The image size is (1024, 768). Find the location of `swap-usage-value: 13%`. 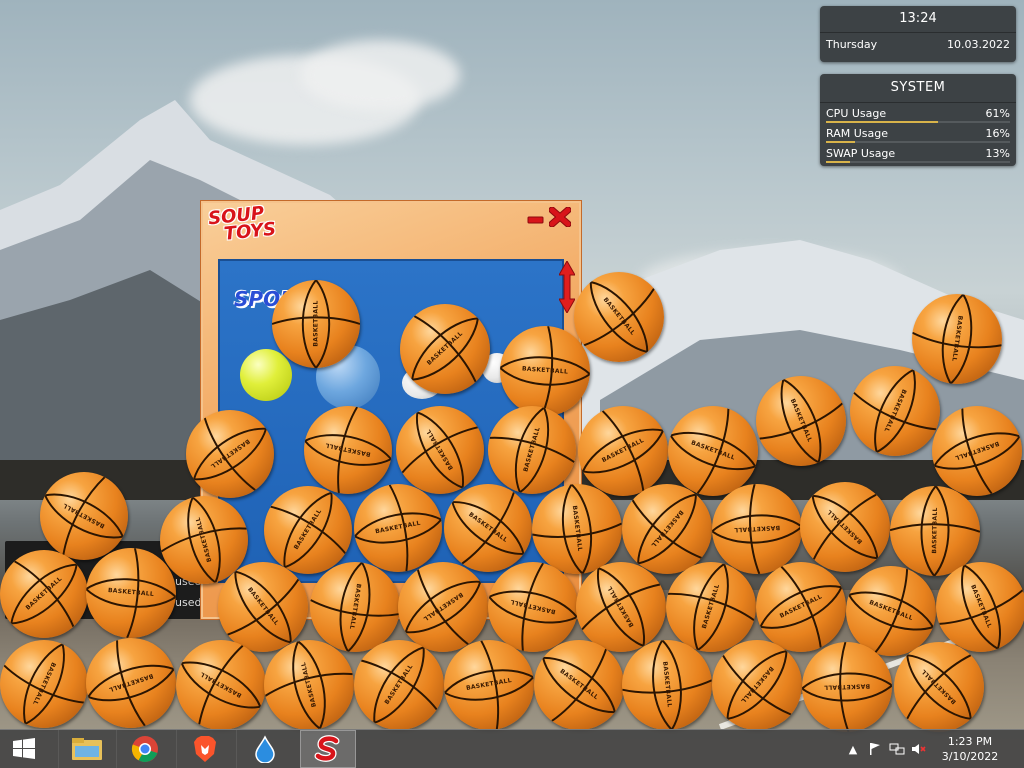

swap-usage-value: 13% is located at coordinates (997, 153).